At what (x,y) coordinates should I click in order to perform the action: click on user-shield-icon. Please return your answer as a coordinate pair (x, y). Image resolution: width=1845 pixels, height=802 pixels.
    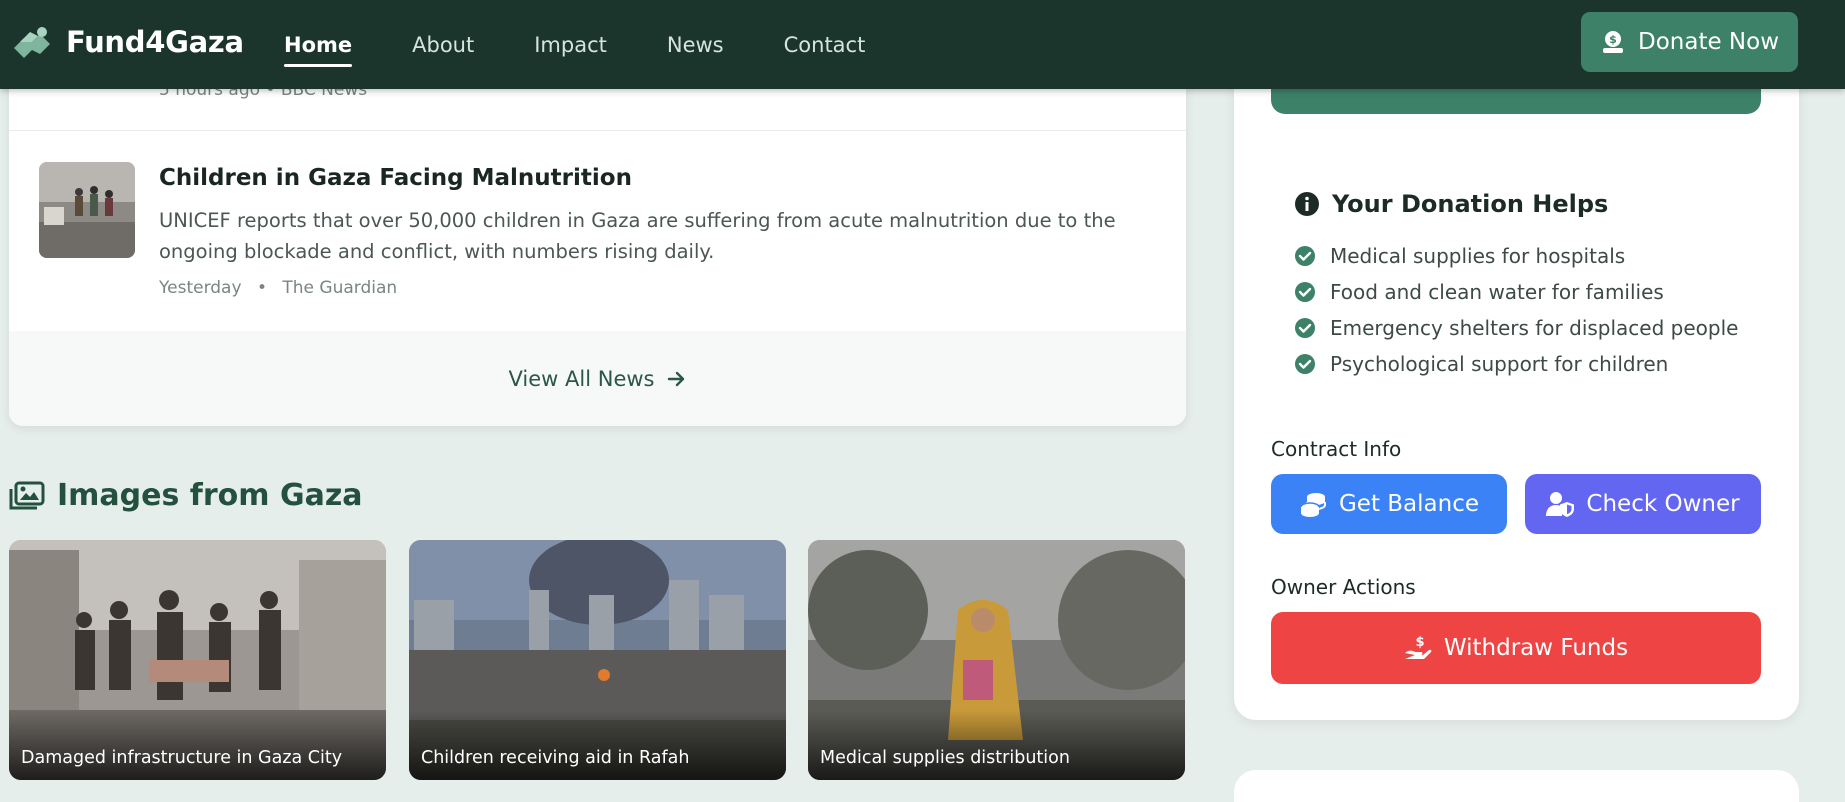
    Looking at the image, I should click on (1560, 504).